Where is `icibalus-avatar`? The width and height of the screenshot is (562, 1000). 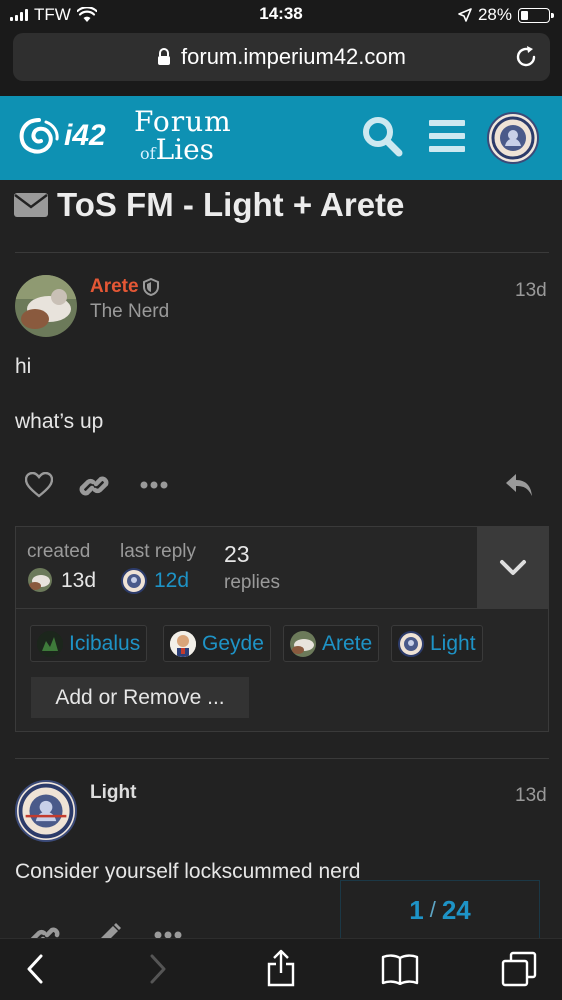
icibalus-avatar is located at coordinates (50, 643).